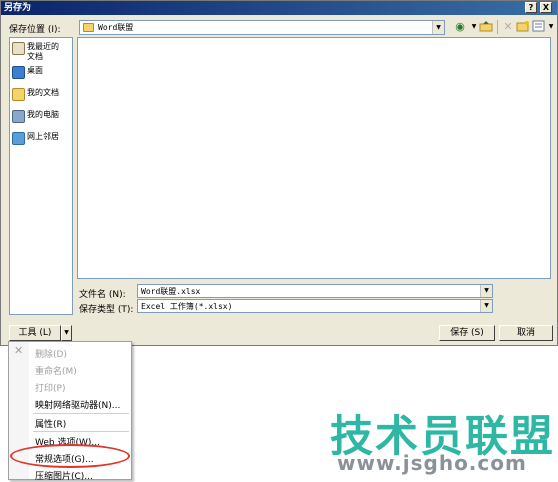 The height and width of the screenshot is (482, 558). Describe the element at coordinates (50, 387) in the screenshot. I see `menu-item-print: 打印(P)` at that location.